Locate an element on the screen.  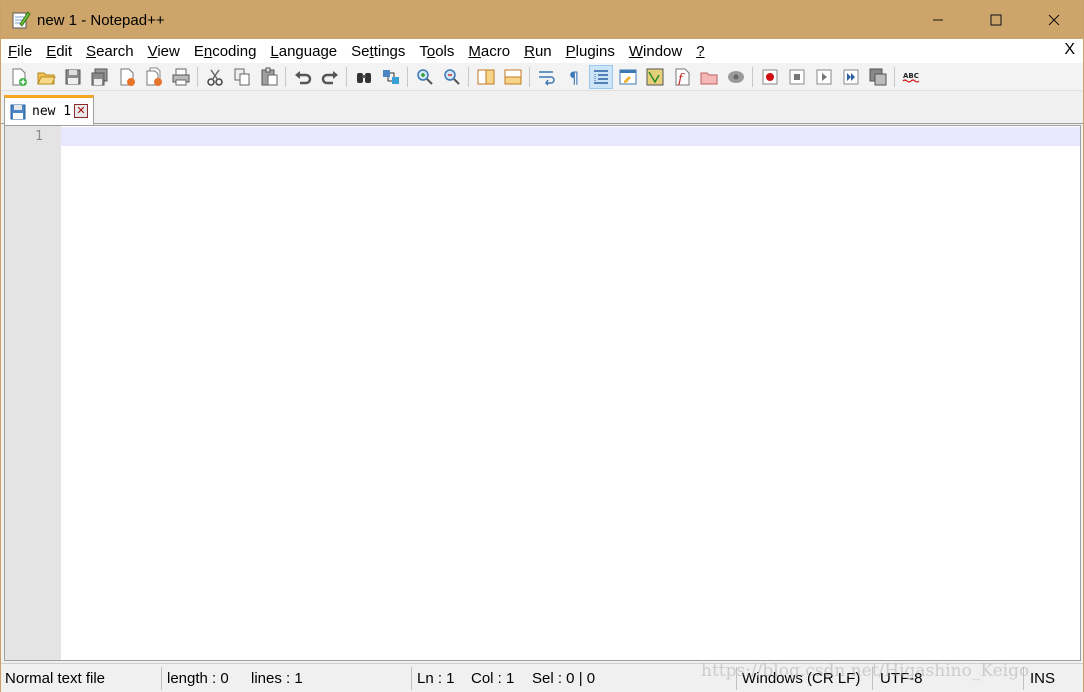
sync-horizontal-icon is located at coordinates (512, 76).